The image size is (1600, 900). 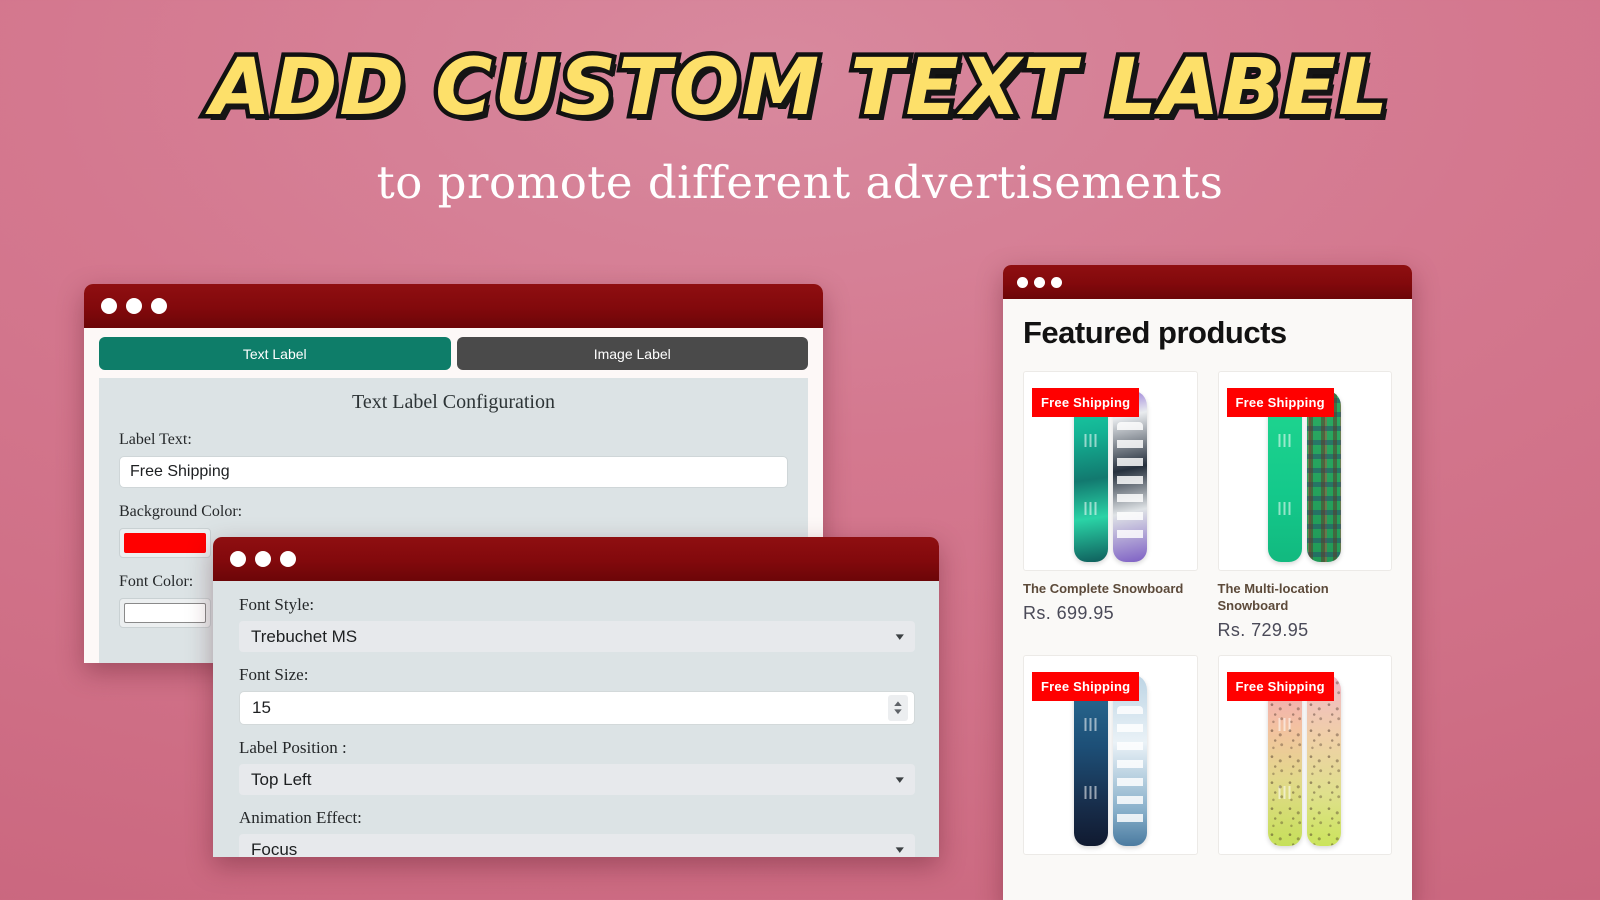 What do you see at coordinates (898, 711) in the screenshot?
I see `spinner-down-icon: ▼` at bounding box center [898, 711].